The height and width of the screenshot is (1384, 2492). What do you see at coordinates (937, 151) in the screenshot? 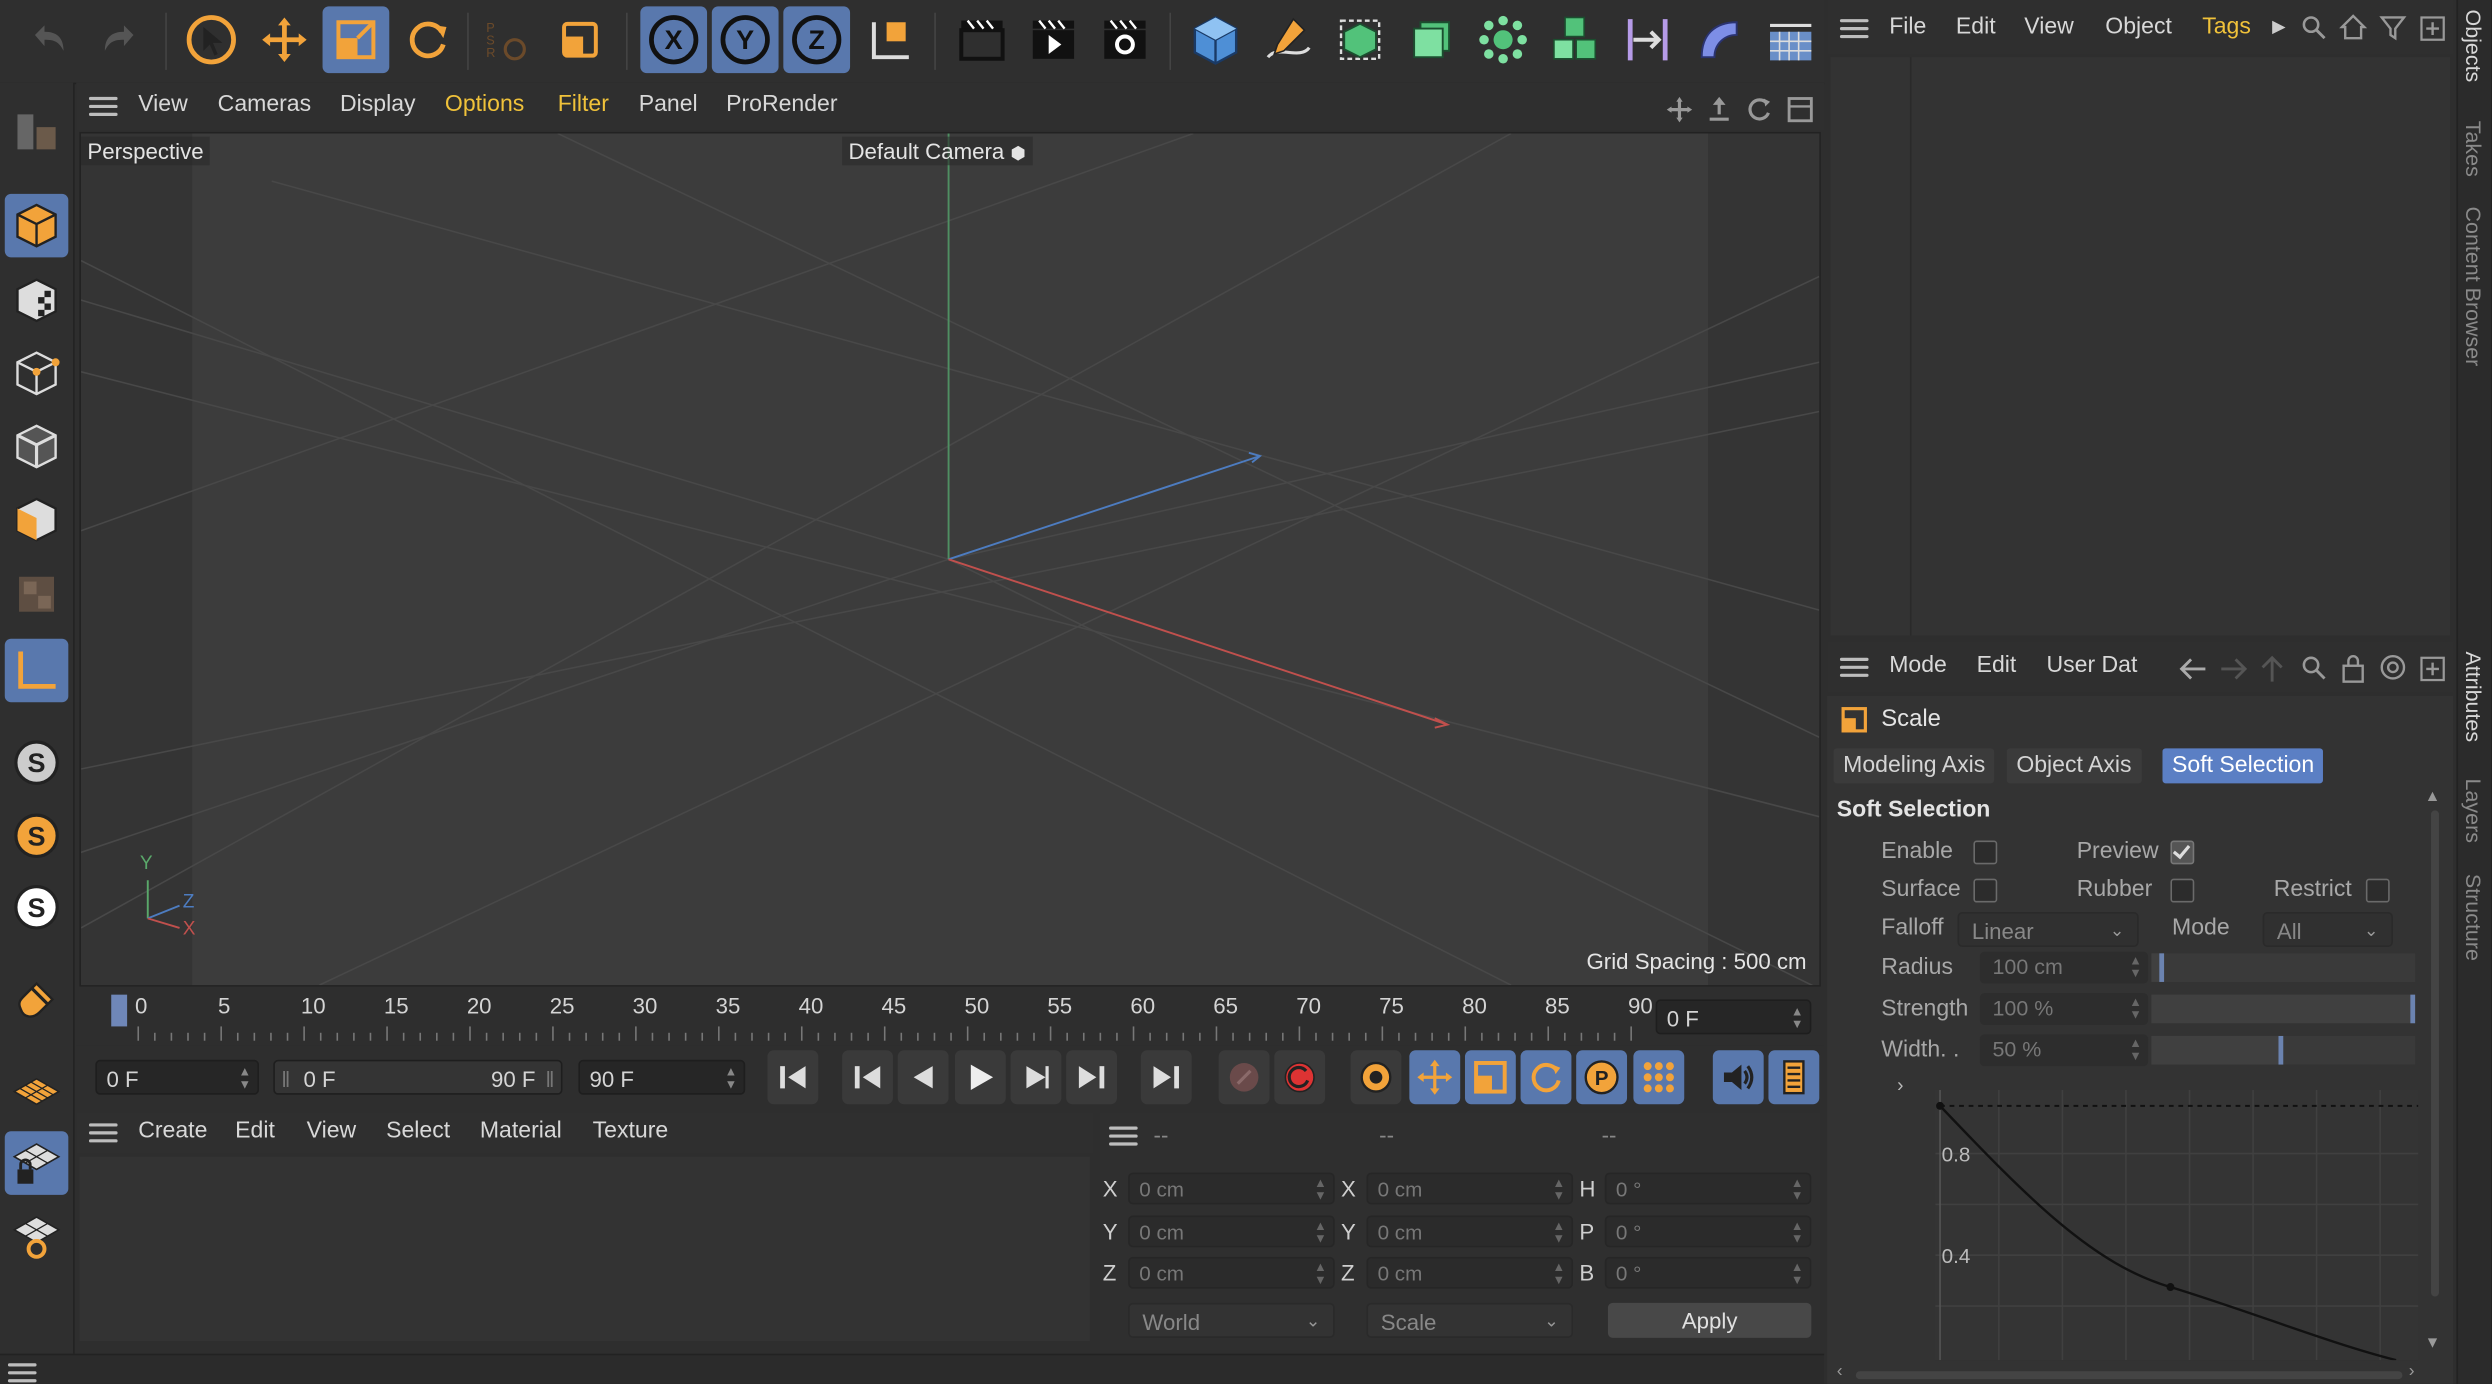
I see `camera-label: Default Camera ⬢` at bounding box center [937, 151].